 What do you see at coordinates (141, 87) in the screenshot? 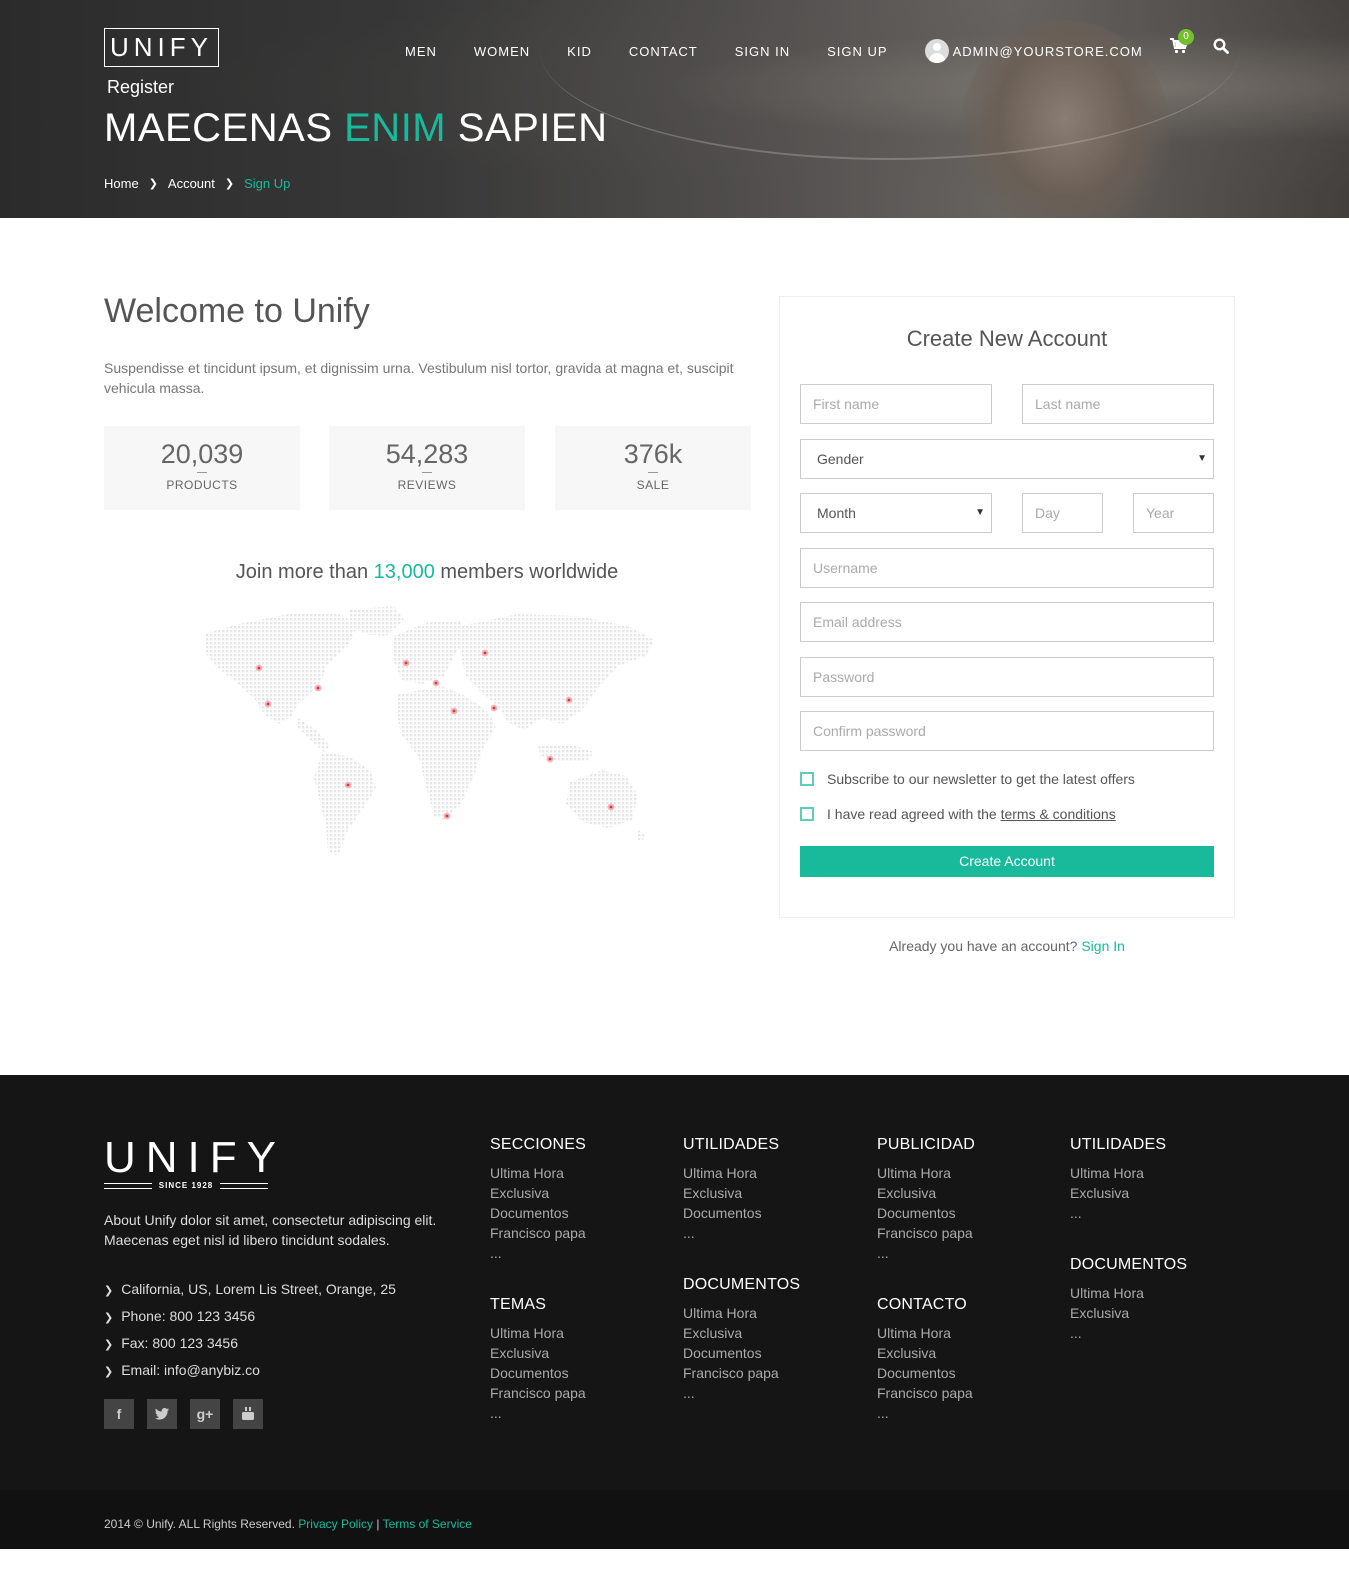
I see `hero-subtitle: Register` at bounding box center [141, 87].